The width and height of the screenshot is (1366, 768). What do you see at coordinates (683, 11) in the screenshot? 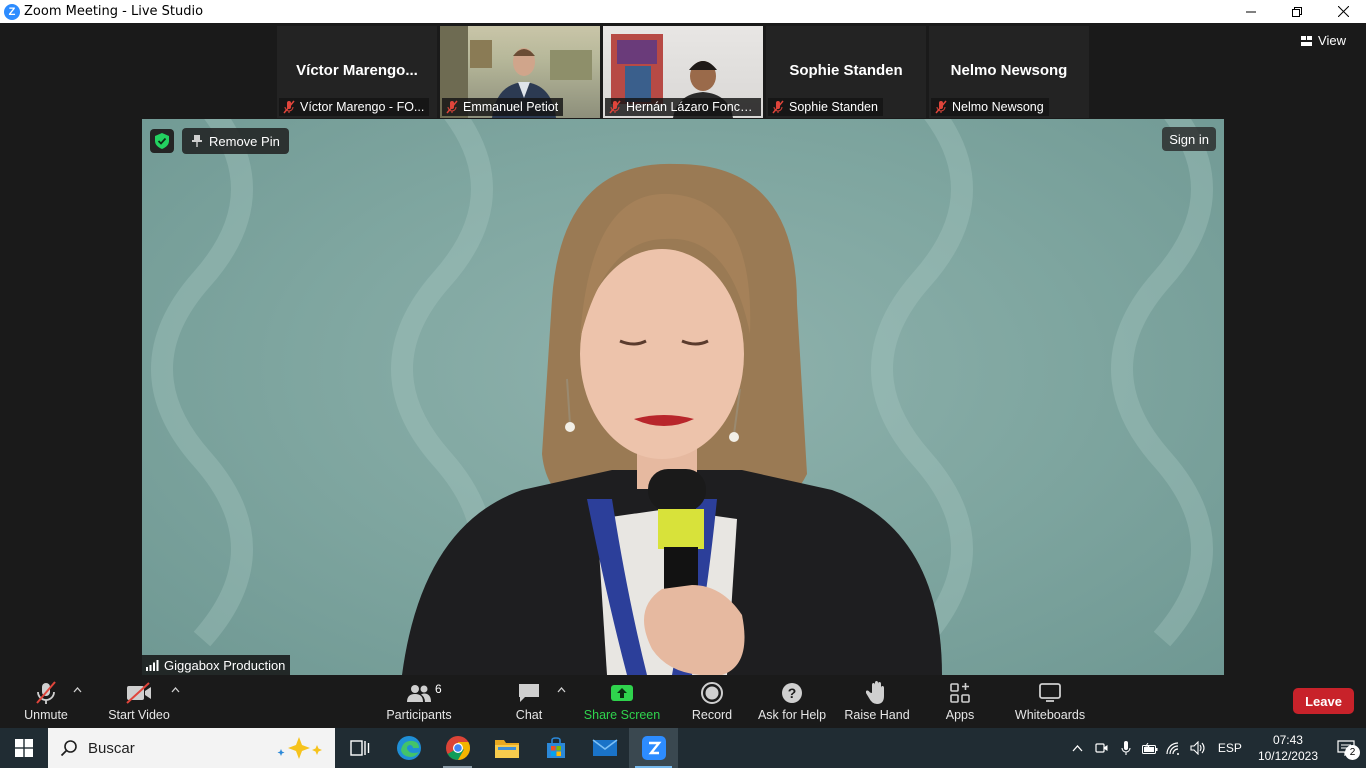
I see `window-titlebar: Z Zoom Meeting - Live Studio` at bounding box center [683, 11].